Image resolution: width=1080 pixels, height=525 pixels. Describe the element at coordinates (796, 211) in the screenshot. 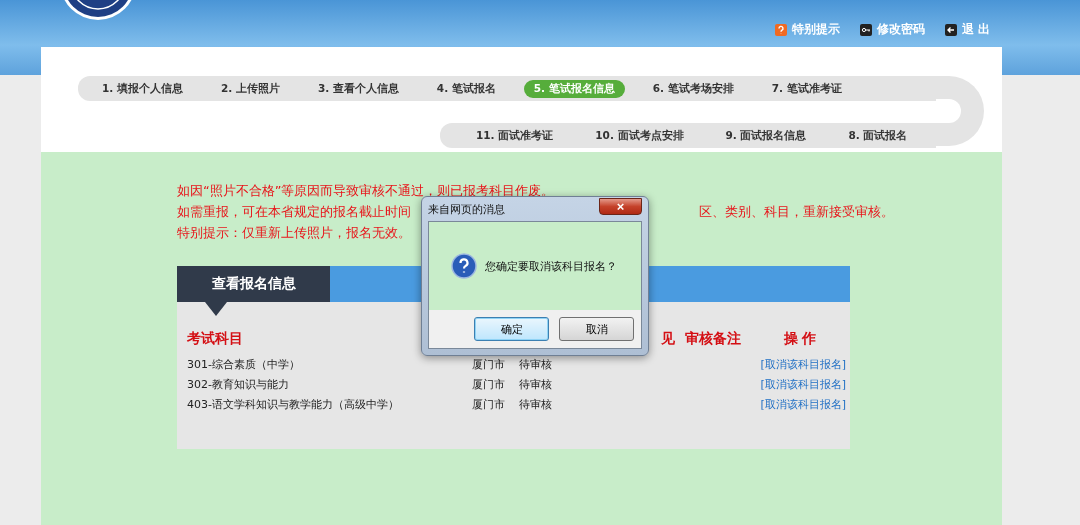

I see `notice-text: 区、类别、科目，重新接受审核。` at that location.